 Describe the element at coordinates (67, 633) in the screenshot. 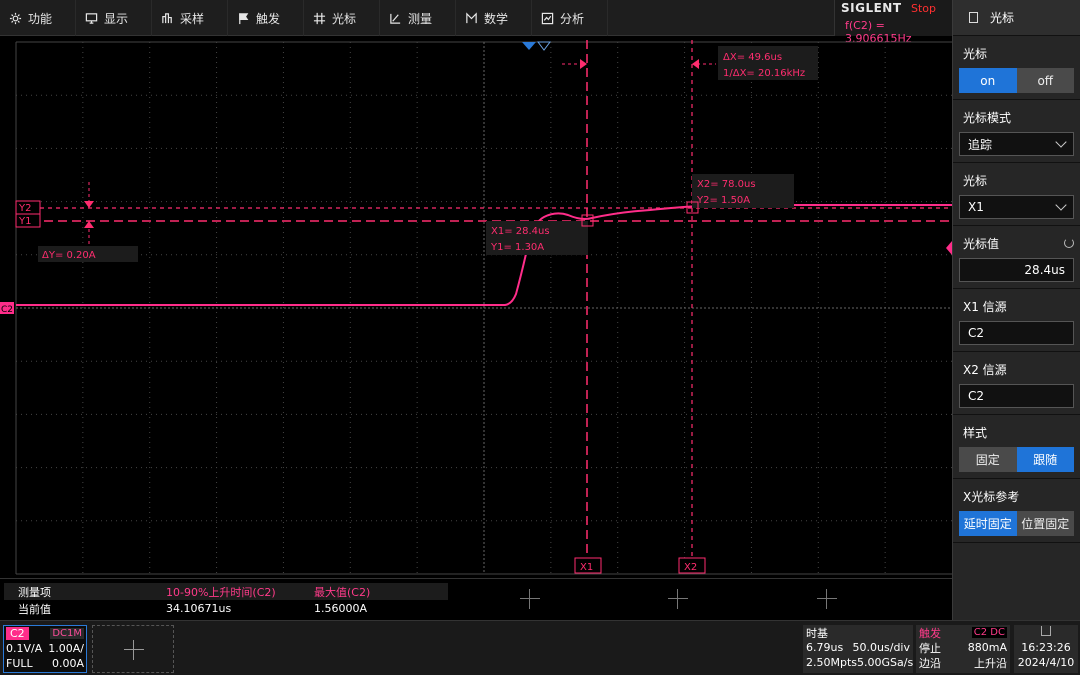

I see `channel-coupling: DC1M` at that location.